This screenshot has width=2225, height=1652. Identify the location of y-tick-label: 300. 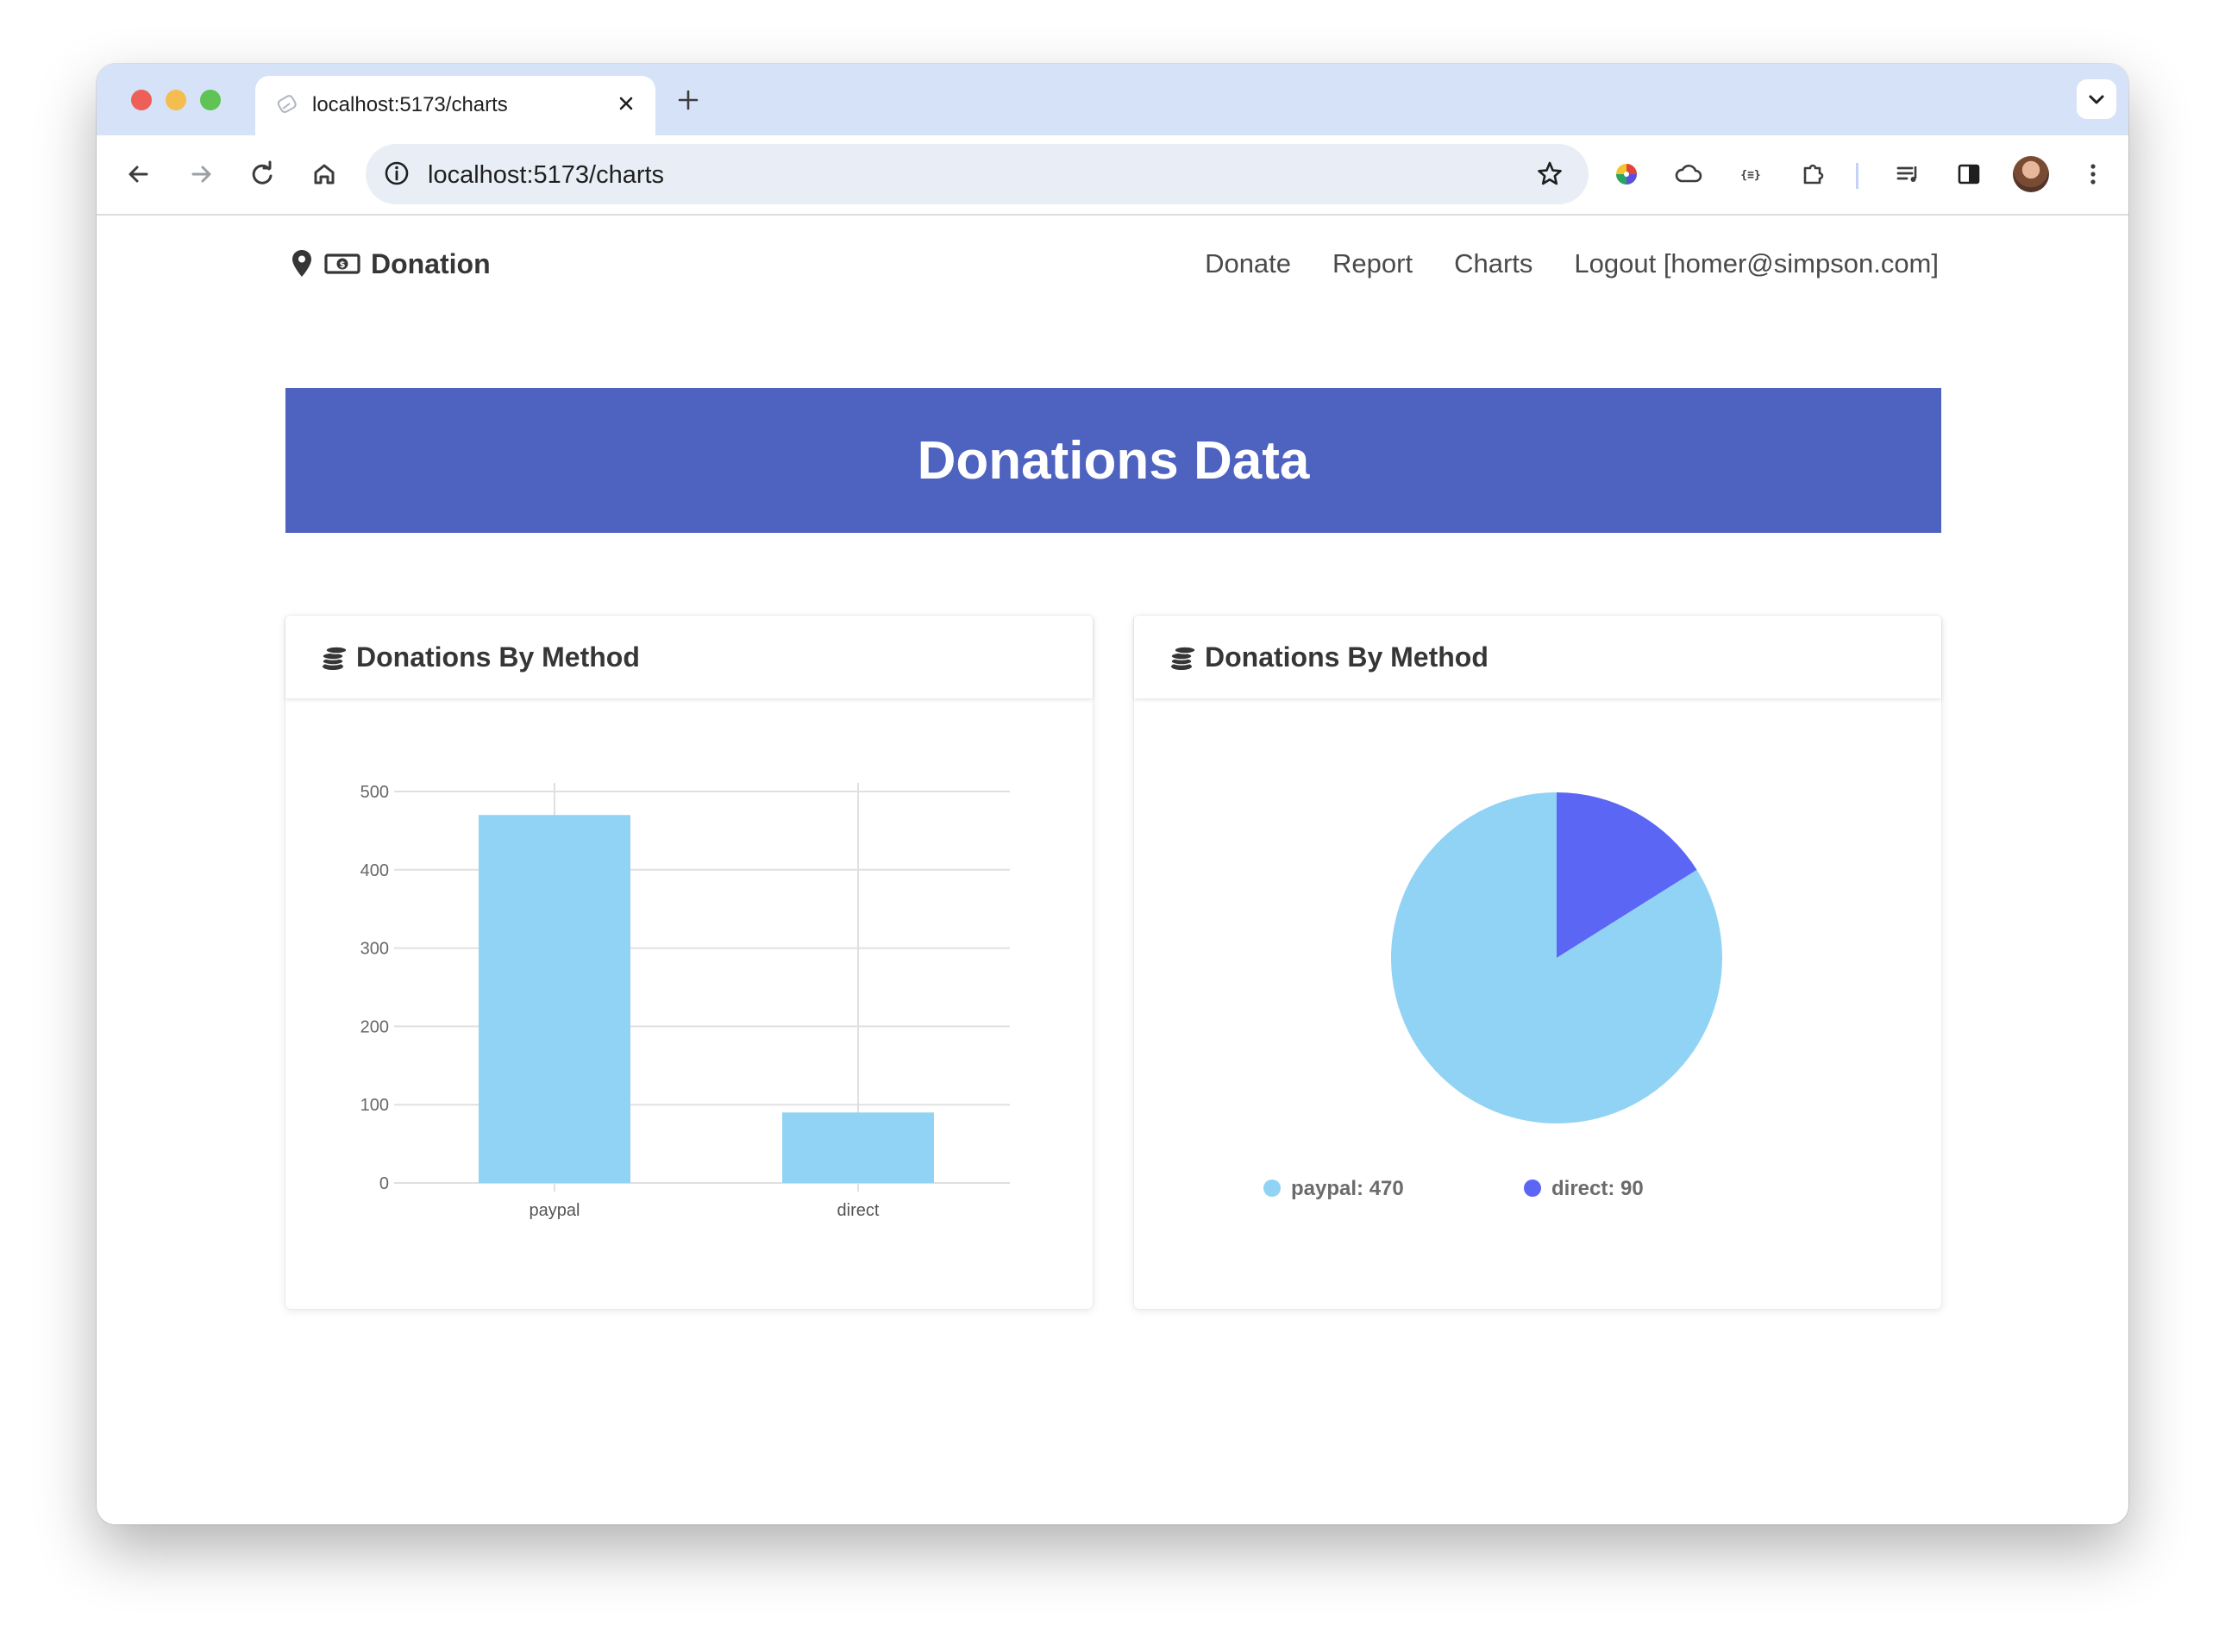
(374, 949).